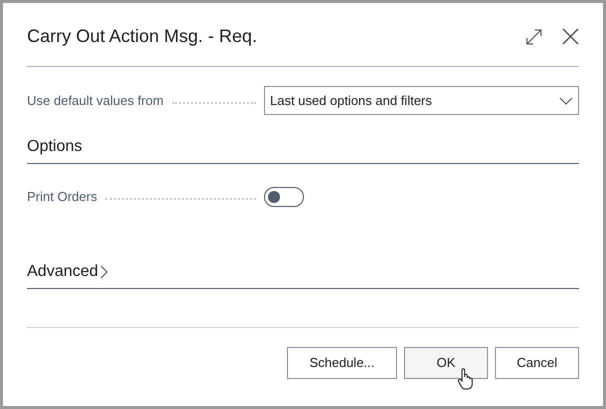 The width and height of the screenshot is (606, 409). I want to click on hand-cursor-icon, so click(465, 379).